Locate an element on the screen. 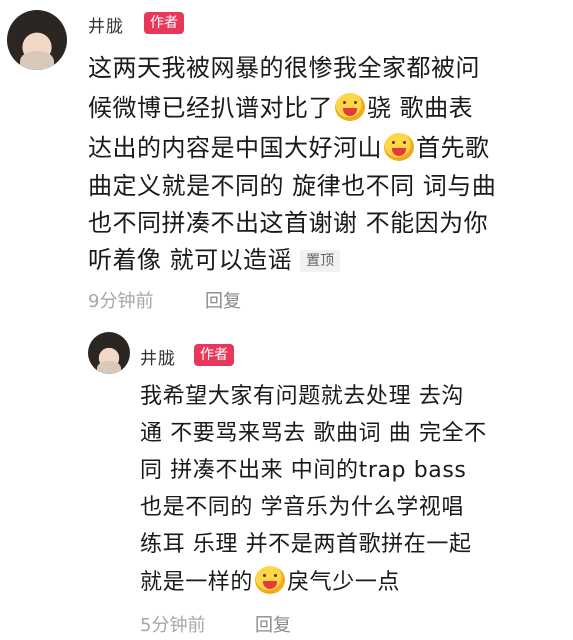 The height and width of the screenshot is (640, 573). comment-line: 听着像 就可以造谣 置顶 is located at coordinates (214, 260).